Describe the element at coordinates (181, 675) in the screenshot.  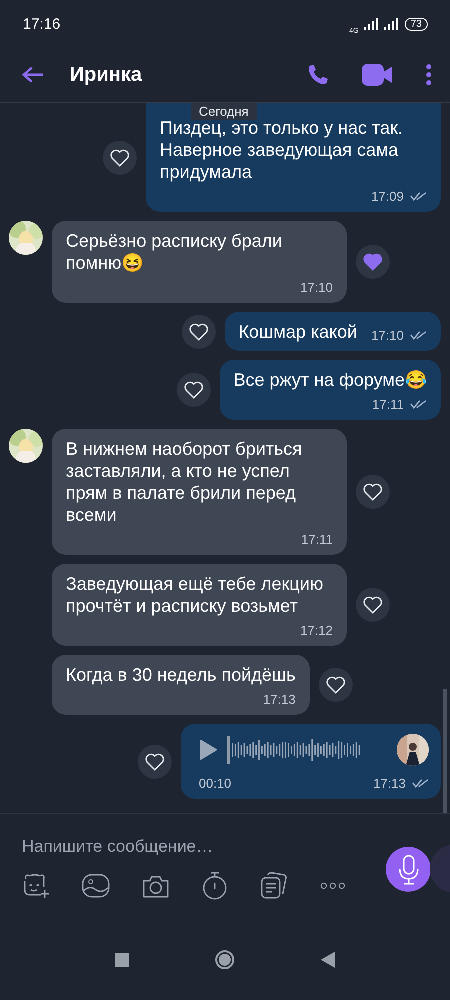
I see `message-text: Когда в 30 недель пойдёшь` at that location.